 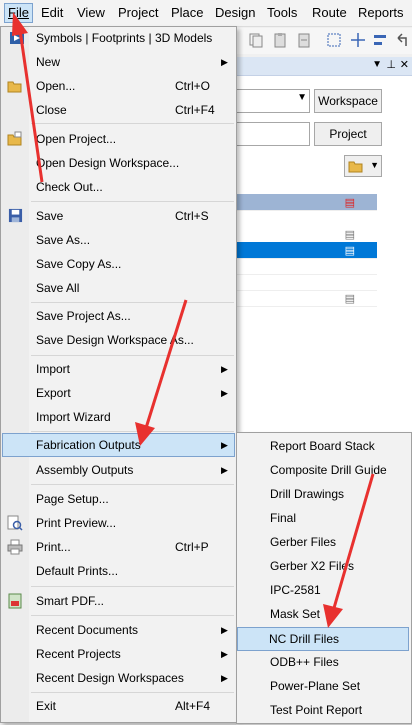 What do you see at coordinates (304, 662) in the screenshot?
I see `submenu-item-label: ODB++ Files` at bounding box center [304, 662].